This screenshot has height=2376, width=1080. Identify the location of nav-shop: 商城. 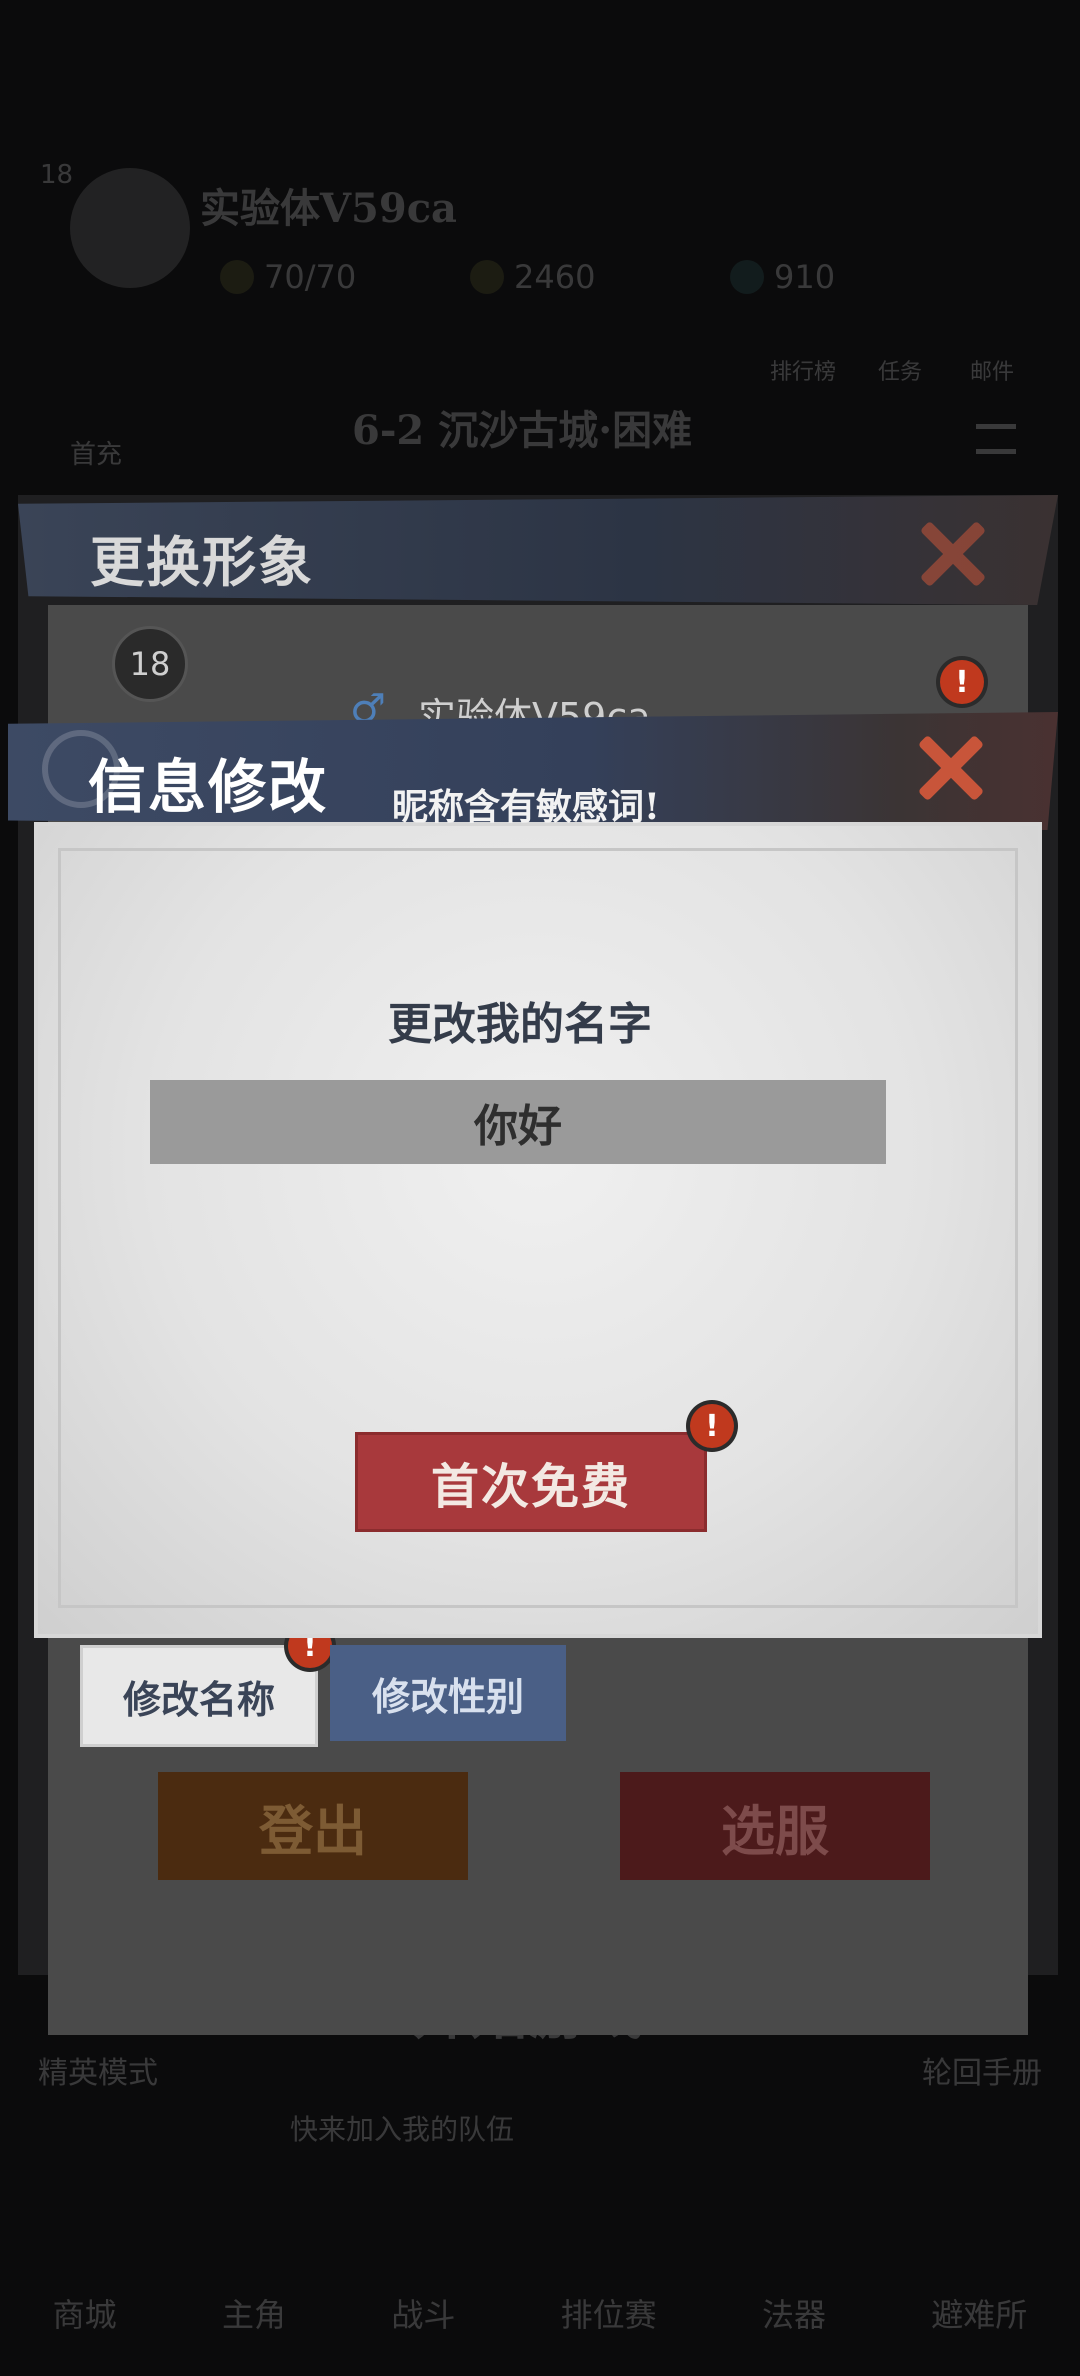
(85, 2313).